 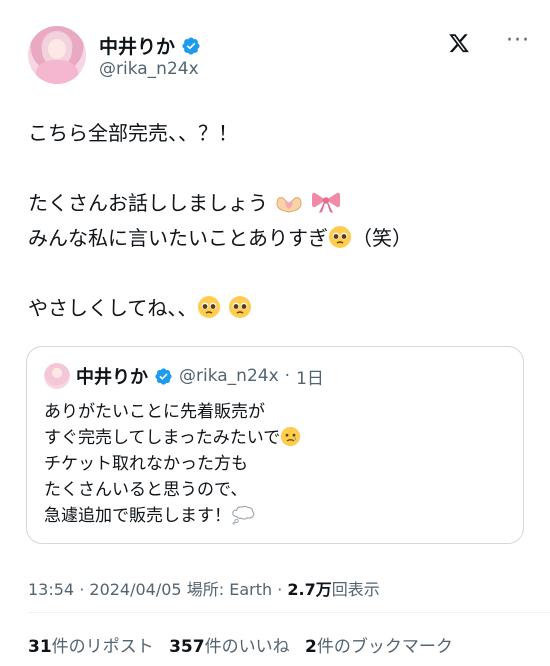 I want to click on tweet-date: 2024/04/05, so click(x=135, y=589).